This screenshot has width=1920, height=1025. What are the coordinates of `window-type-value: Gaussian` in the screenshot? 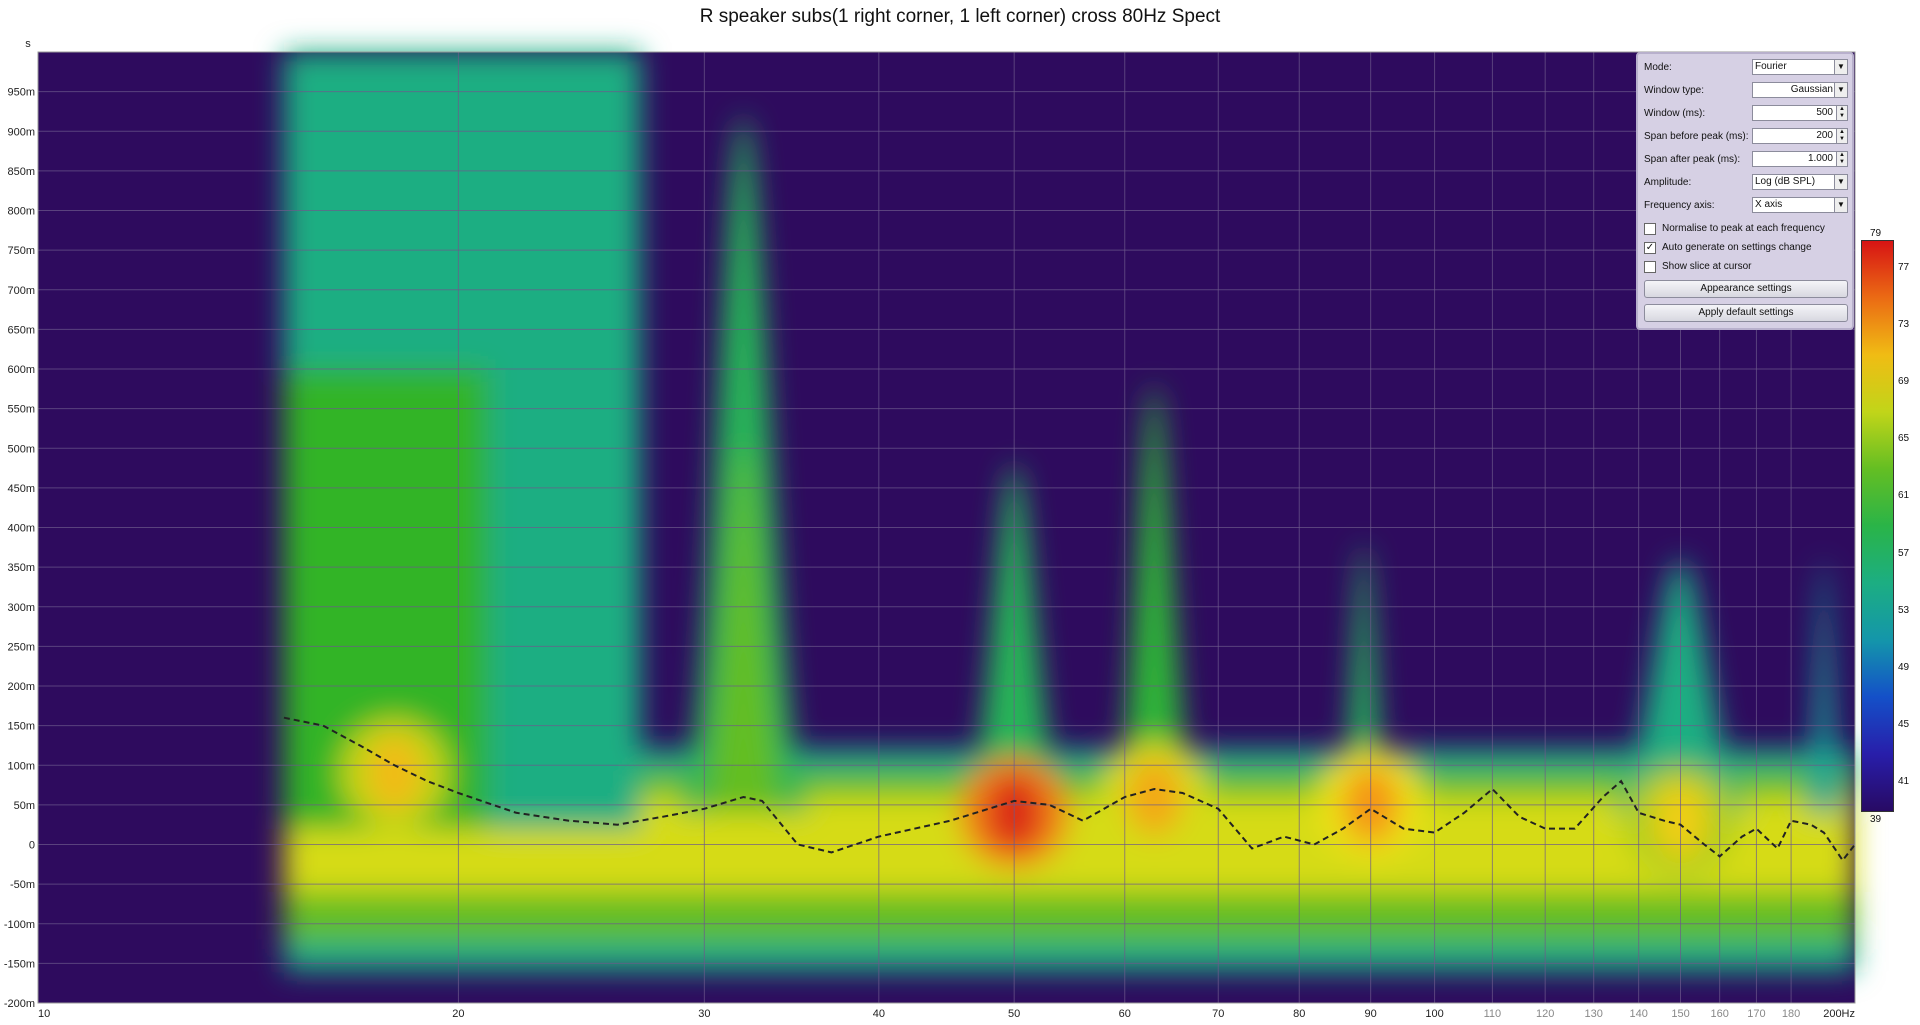 It's located at (1811, 89).